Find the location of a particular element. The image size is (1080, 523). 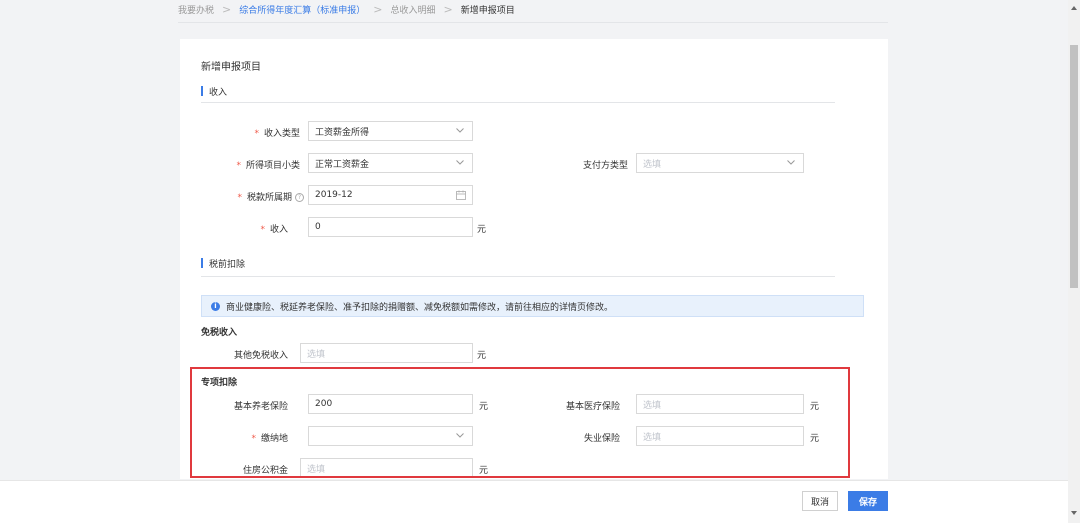

income-label: * 收入 is located at coordinates (274, 230).